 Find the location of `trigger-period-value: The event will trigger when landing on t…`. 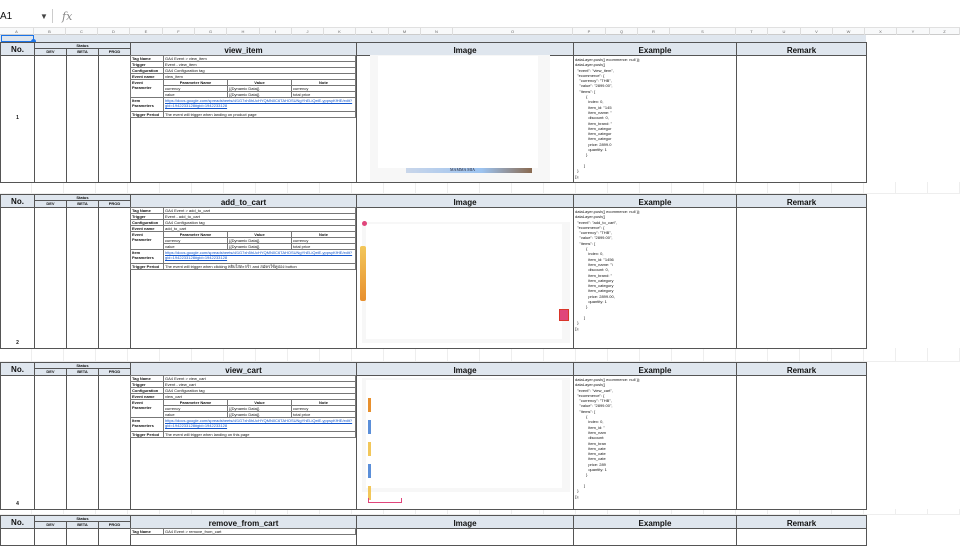

trigger-period-value: The event will trigger when landing on t… is located at coordinates (259, 434).